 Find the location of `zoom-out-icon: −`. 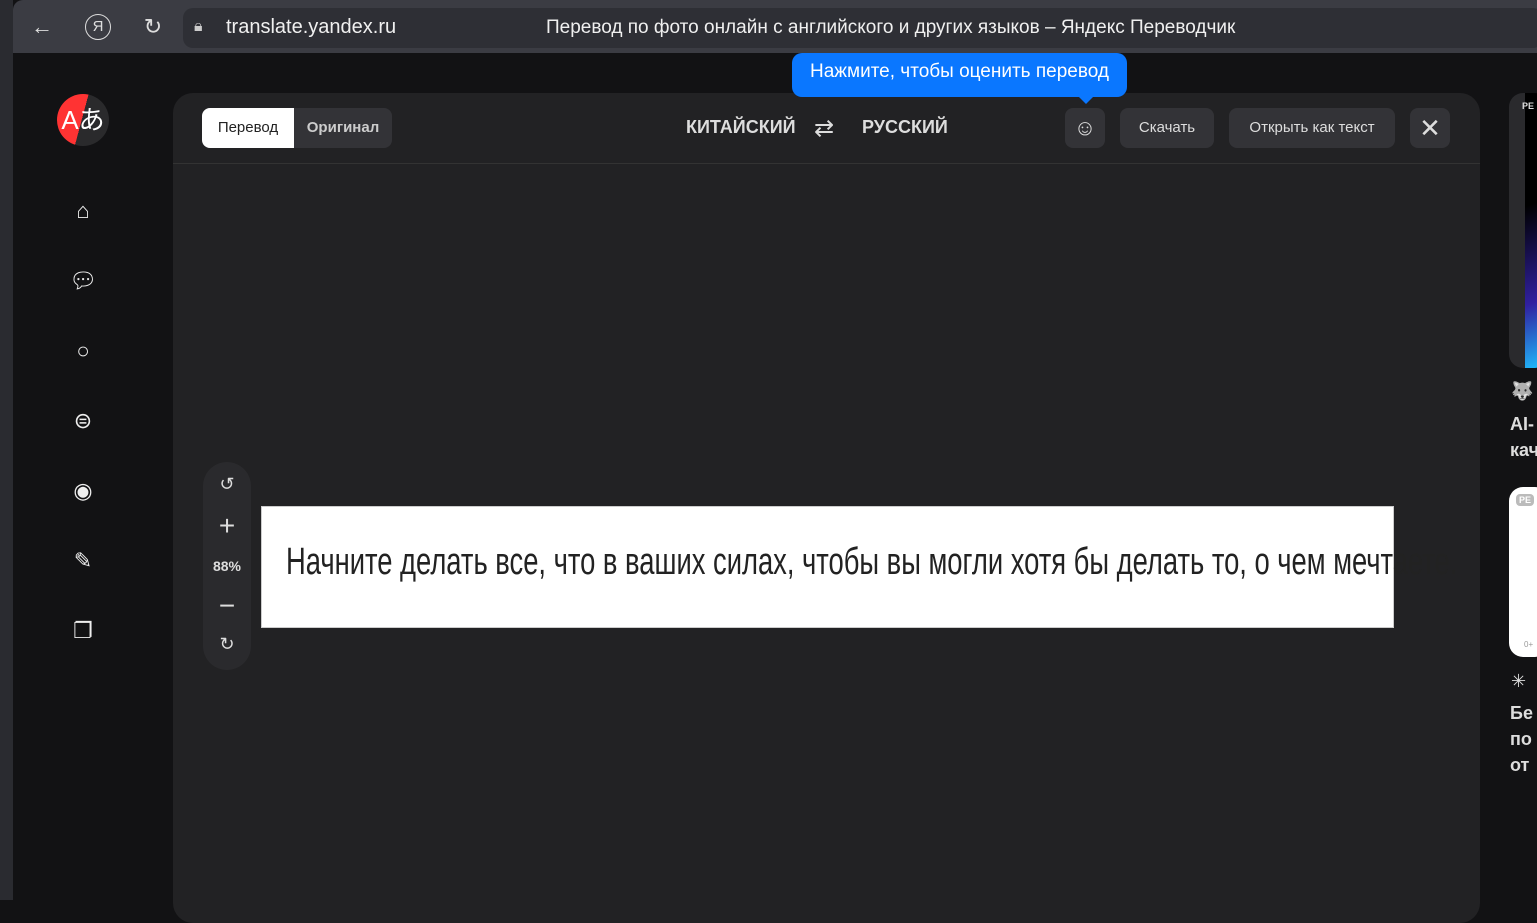

zoom-out-icon: − is located at coordinates (227, 606).